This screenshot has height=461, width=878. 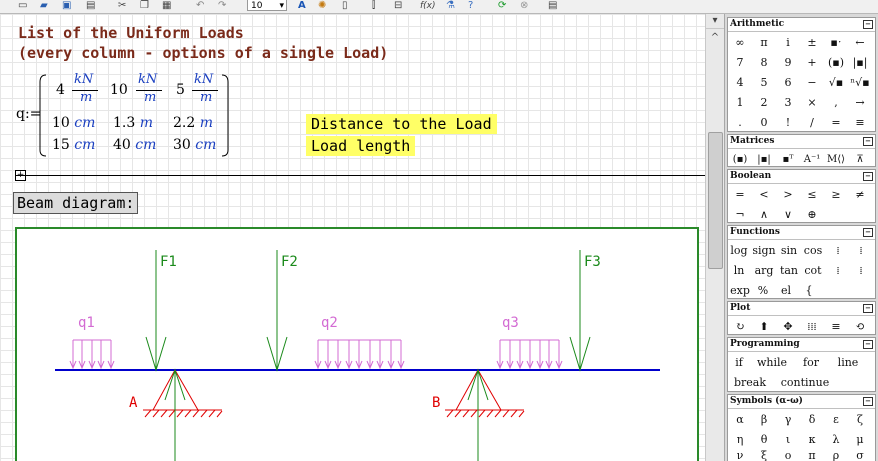 What do you see at coordinates (302, 6) in the screenshot?
I see `text-icon: A` at bounding box center [302, 6].